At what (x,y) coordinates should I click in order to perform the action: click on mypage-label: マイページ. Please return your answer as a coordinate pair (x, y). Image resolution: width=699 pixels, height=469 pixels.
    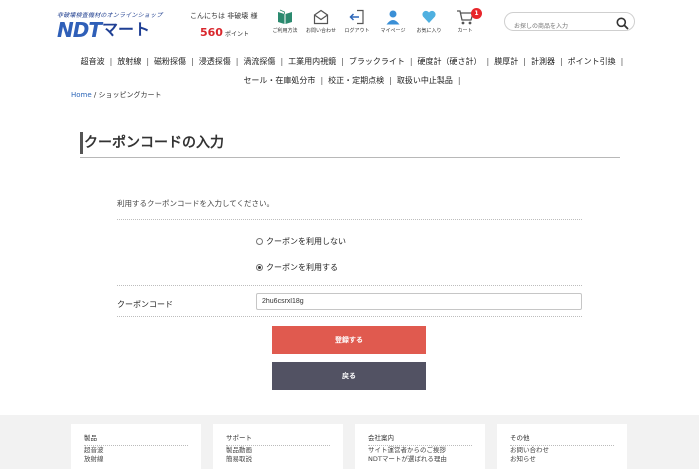
    Looking at the image, I should click on (393, 31).